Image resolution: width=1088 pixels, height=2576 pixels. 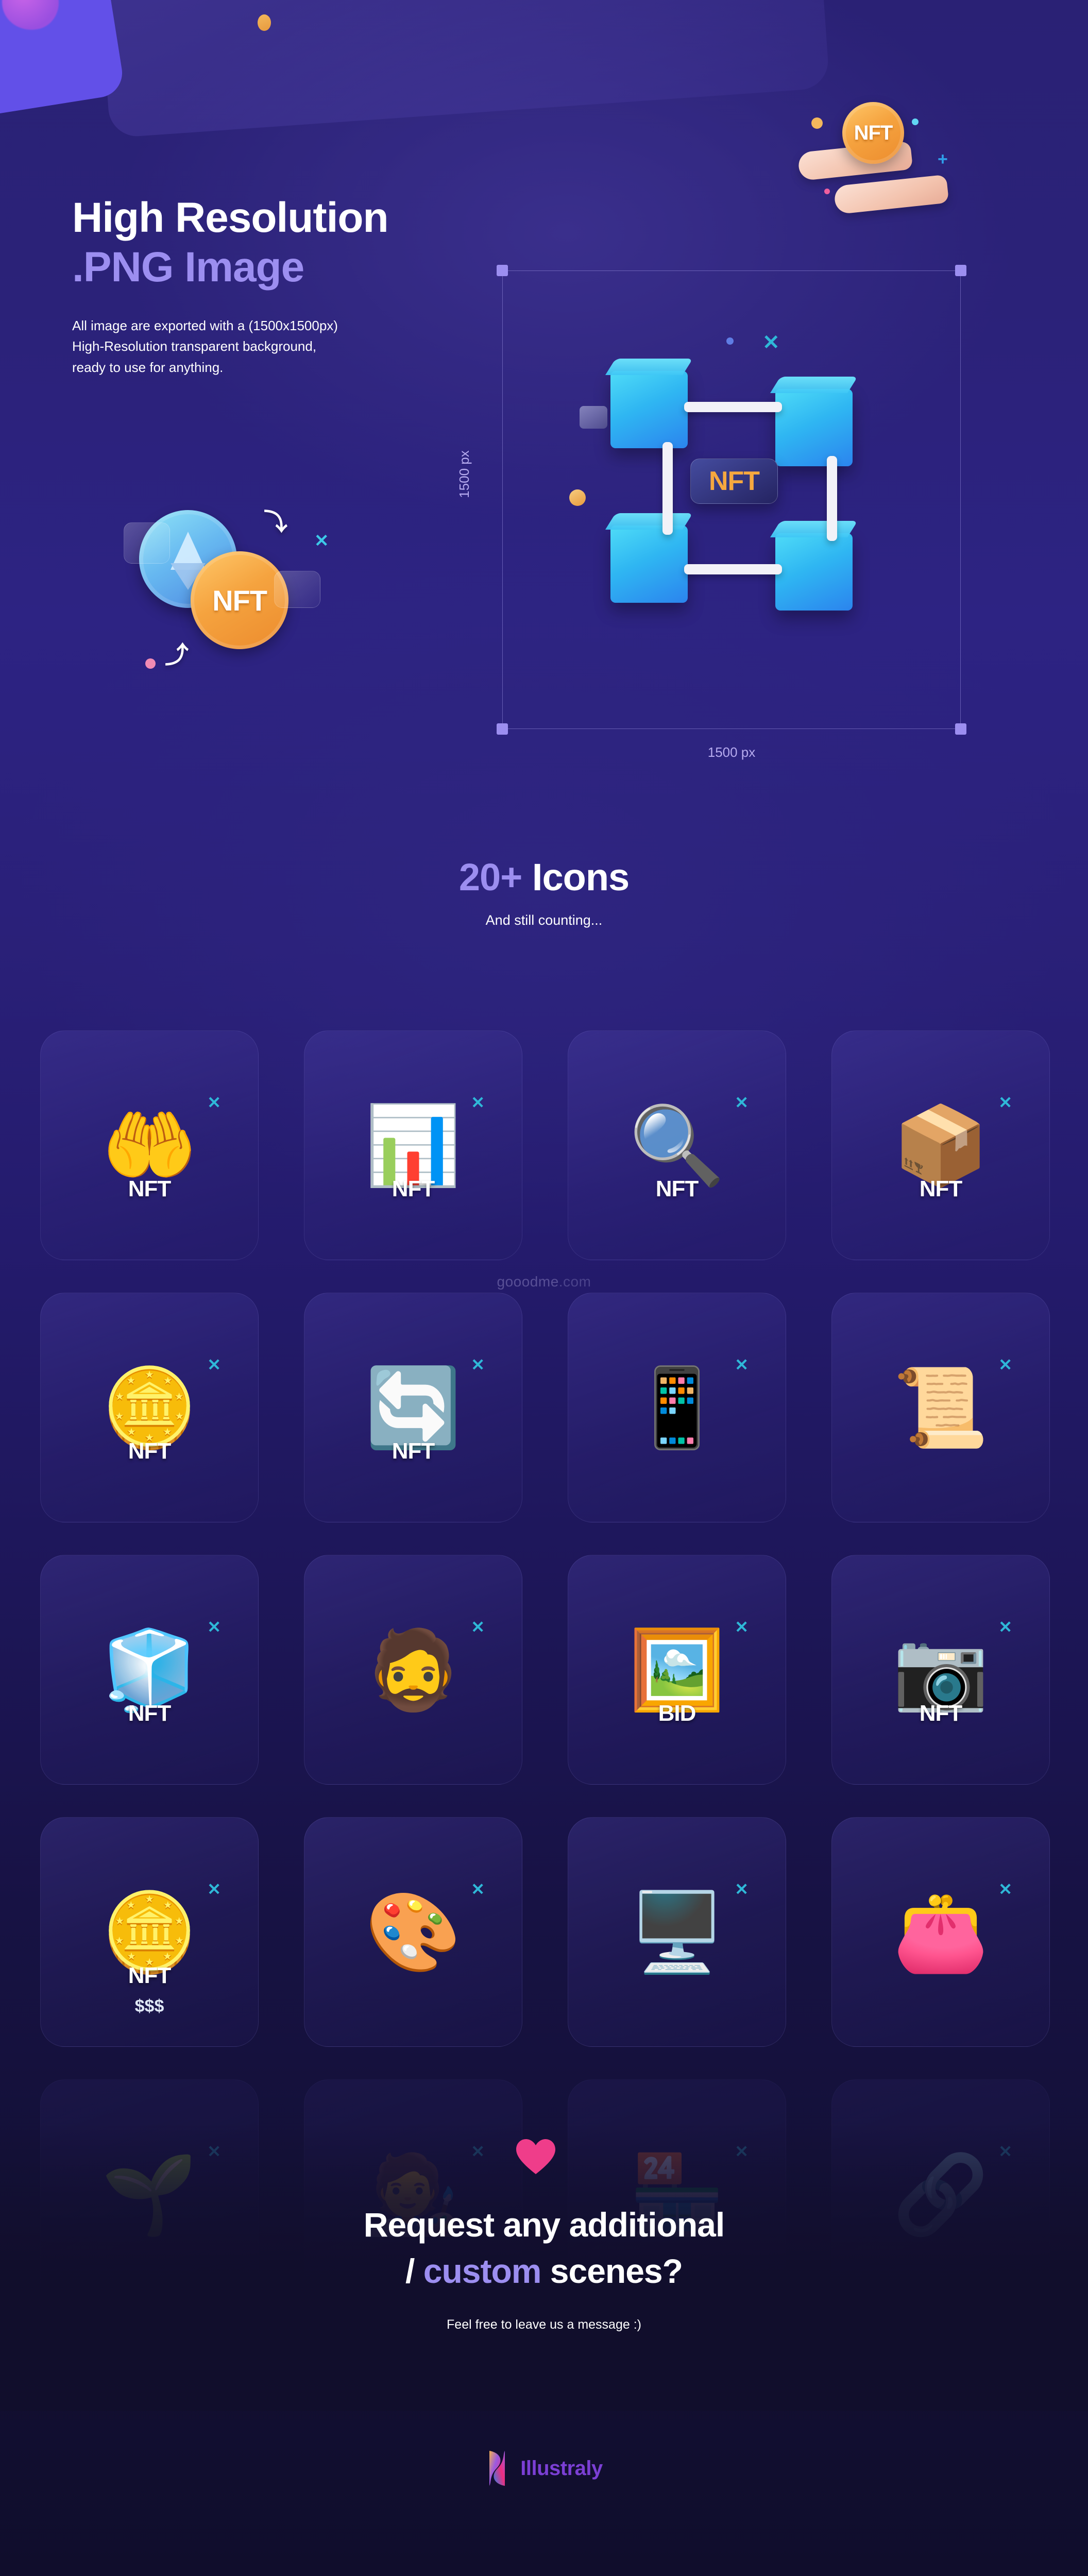 I want to click on nft-collector-avatar-card: 🧔 ✕, so click(x=413, y=1670).